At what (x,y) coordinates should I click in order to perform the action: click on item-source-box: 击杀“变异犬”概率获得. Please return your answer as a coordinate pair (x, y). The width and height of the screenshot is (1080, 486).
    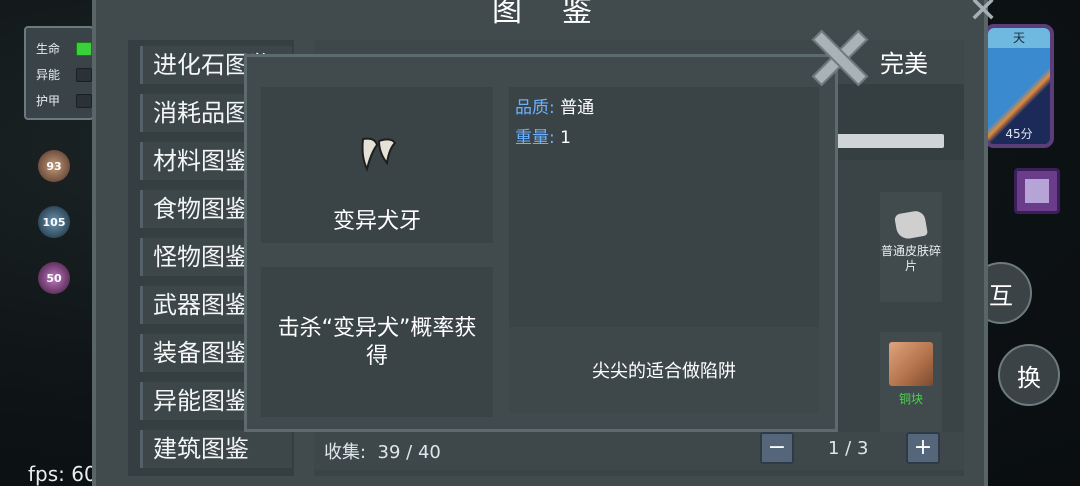
    Looking at the image, I should click on (377, 342).